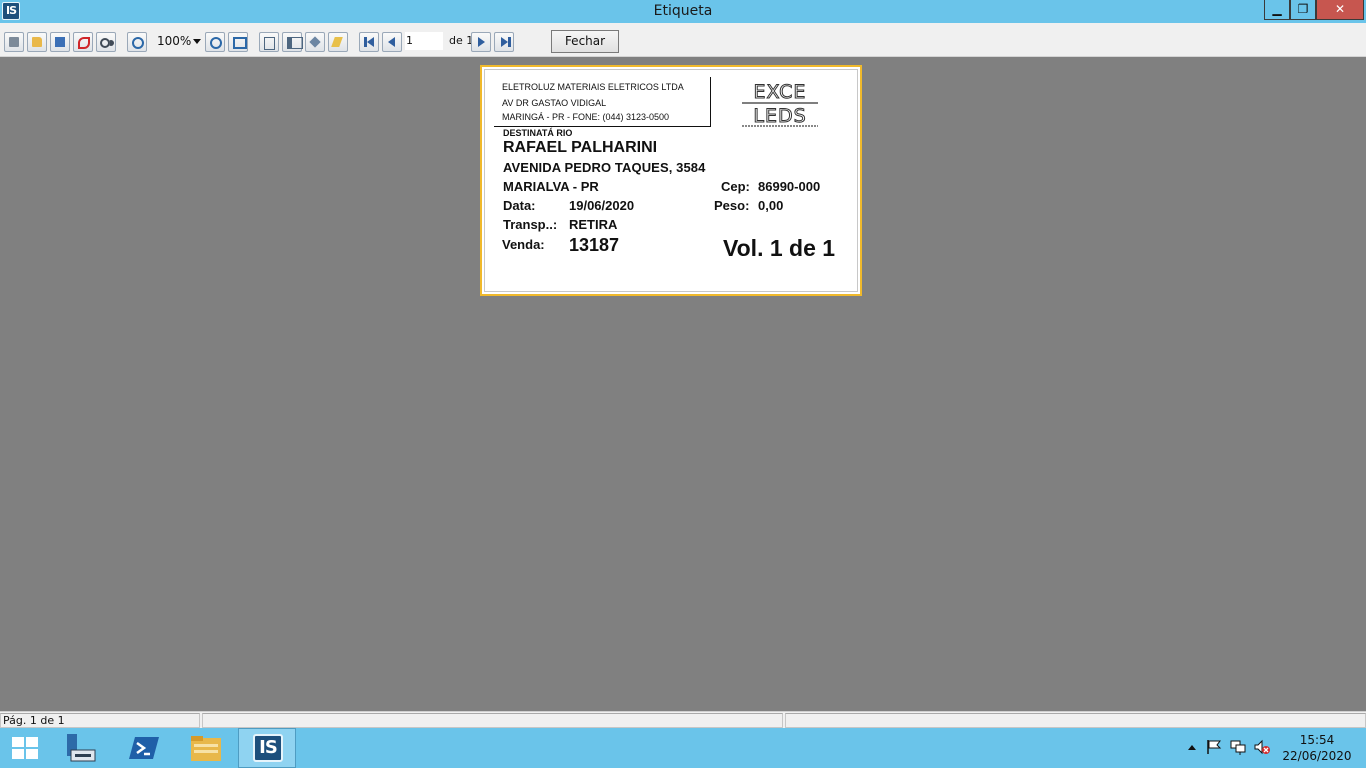 The height and width of the screenshot is (768, 1366). What do you see at coordinates (593, 224) in the screenshot?
I see `carrier-value: RETIRA` at bounding box center [593, 224].